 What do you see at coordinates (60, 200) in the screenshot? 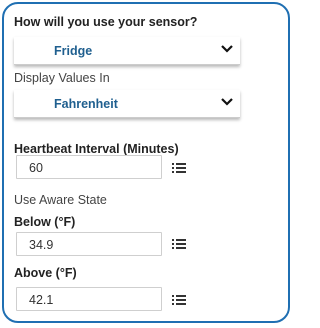
I see `aware-state-label: Use Aware State` at bounding box center [60, 200].